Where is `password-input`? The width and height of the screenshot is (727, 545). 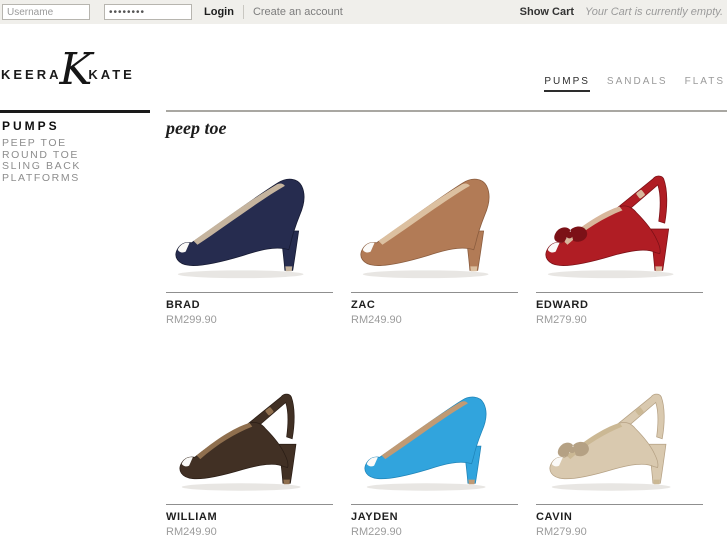 password-input is located at coordinates (148, 12).